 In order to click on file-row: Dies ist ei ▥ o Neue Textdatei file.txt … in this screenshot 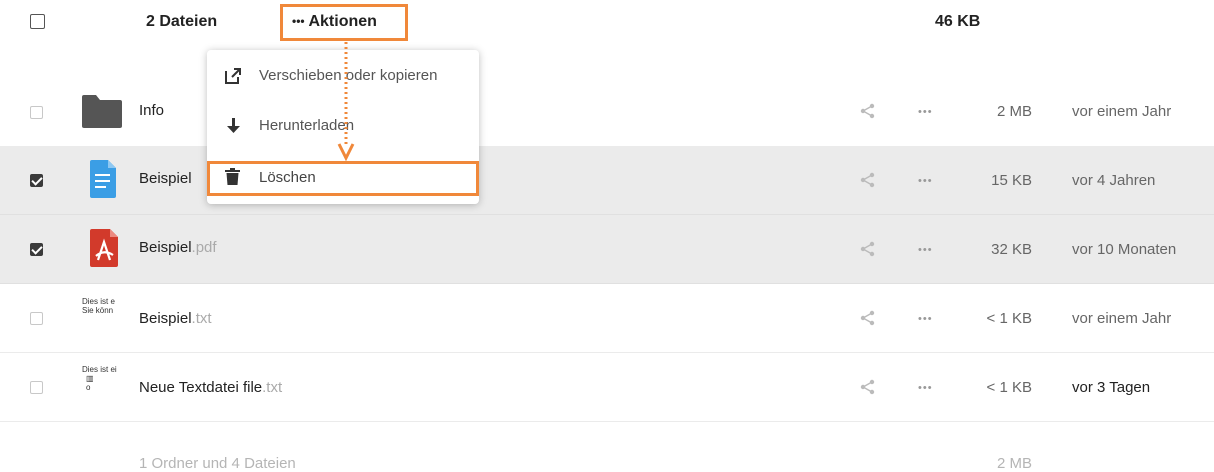, I will do `click(607, 387)`.